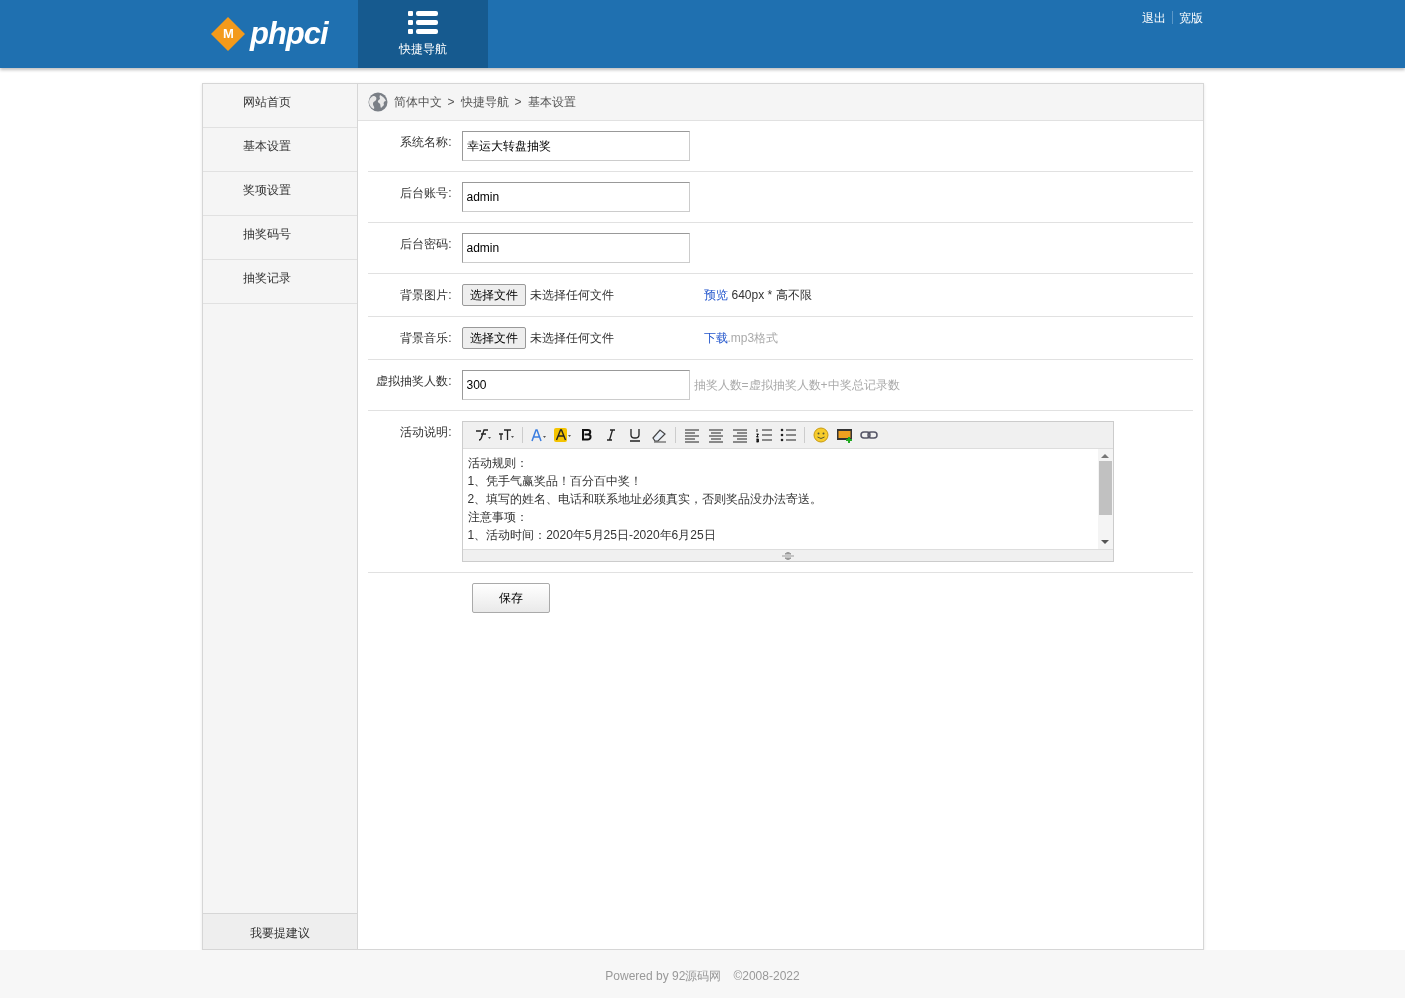 This screenshot has width=1405, height=998. What do you see at coordinates (551, 102) in the screenshot?
I see `breadcrumb-link: 基本设置` at bounding box center [551, 102].